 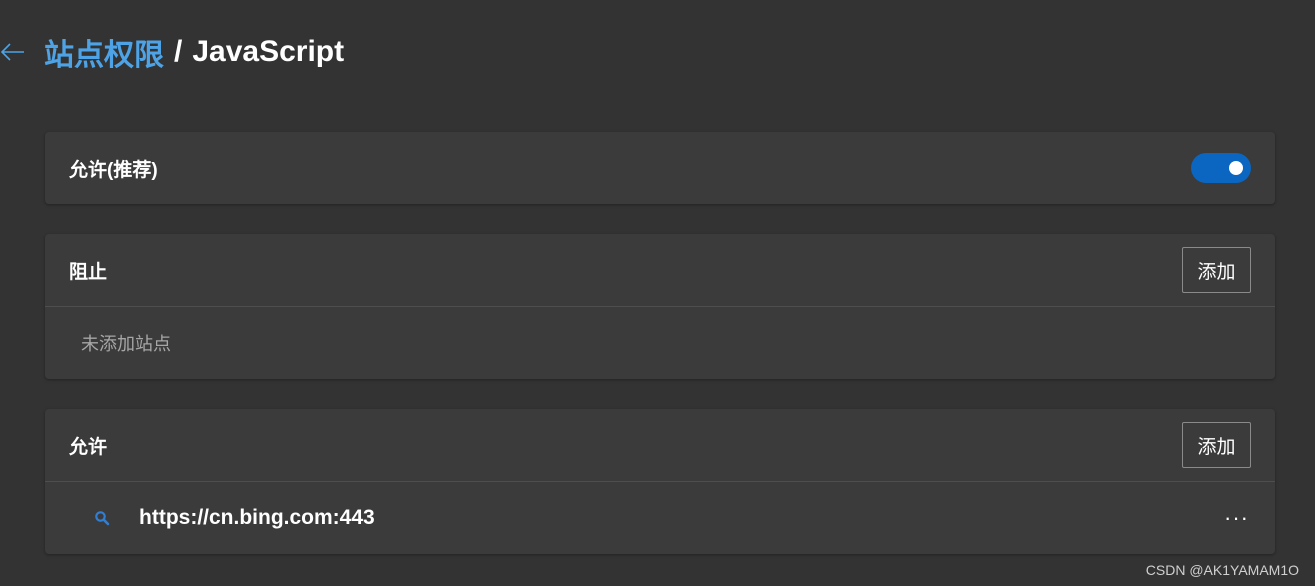 What do you see at coordinates (660, 168) in the screenshot?
I see `allow-recommended-card: 允许(推荐)` at bounding box center [660, 168].